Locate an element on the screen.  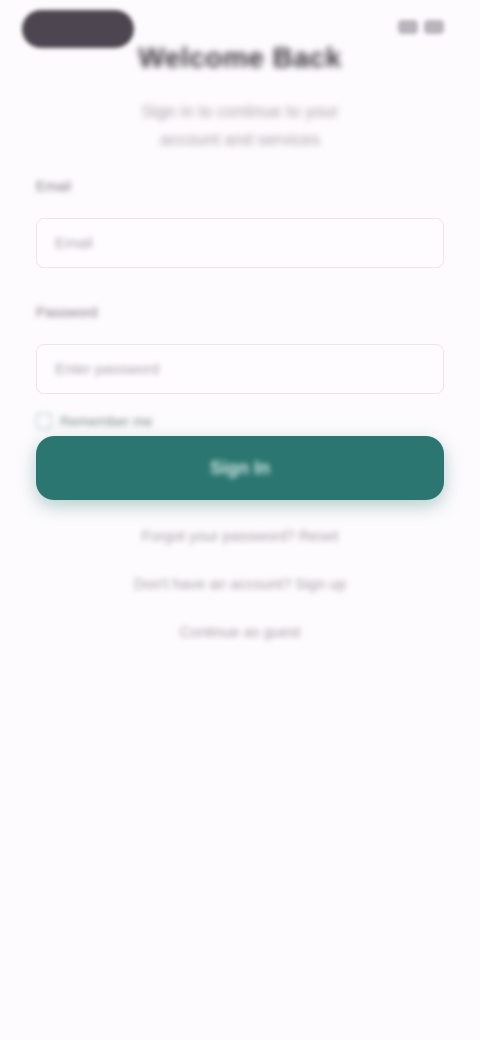
subtitle-line-2: account and services is located at coordinates (240, 139).